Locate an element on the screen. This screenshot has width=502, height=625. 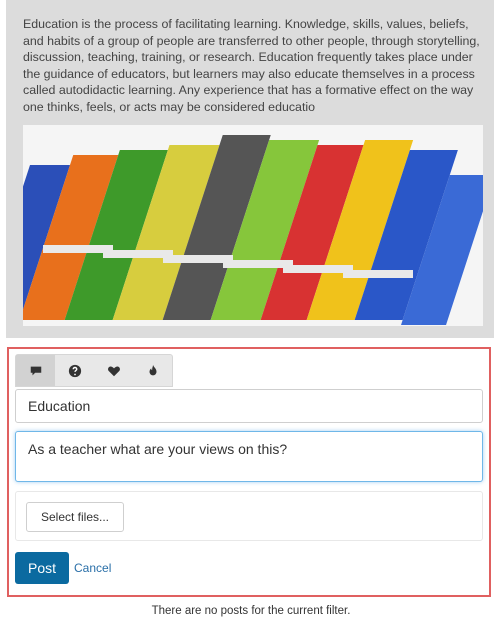
question-icon is located at coordinates (74, 370).